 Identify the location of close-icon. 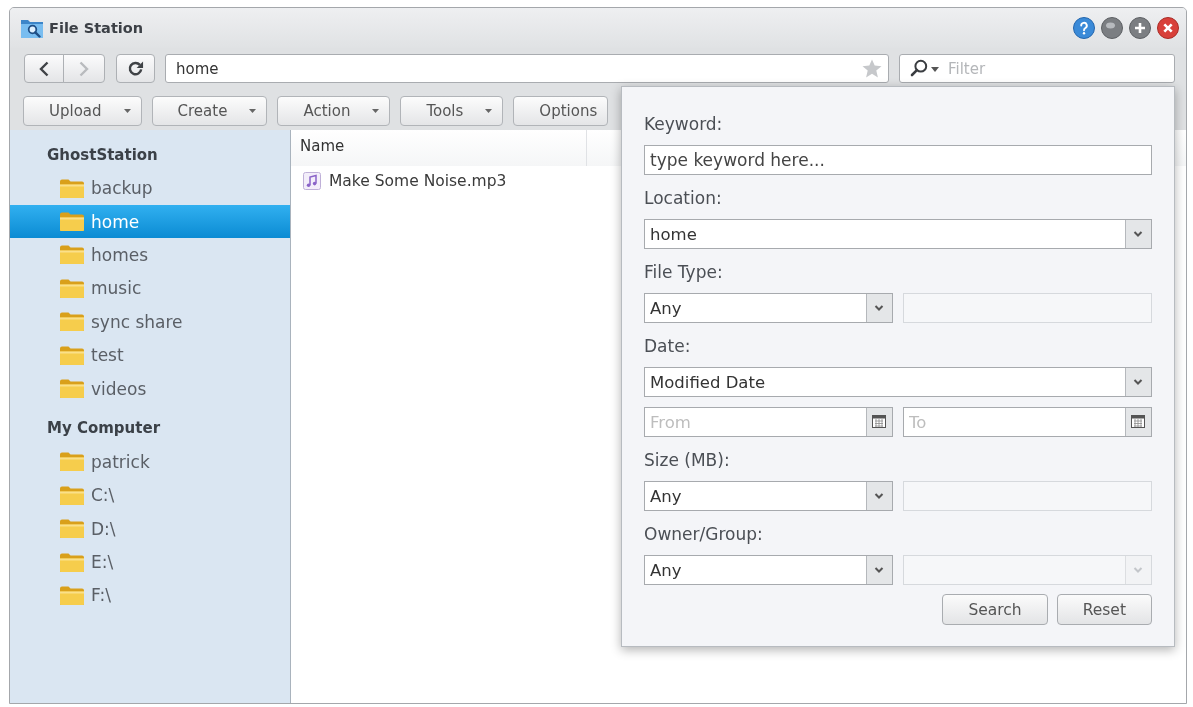
(1168, 28).